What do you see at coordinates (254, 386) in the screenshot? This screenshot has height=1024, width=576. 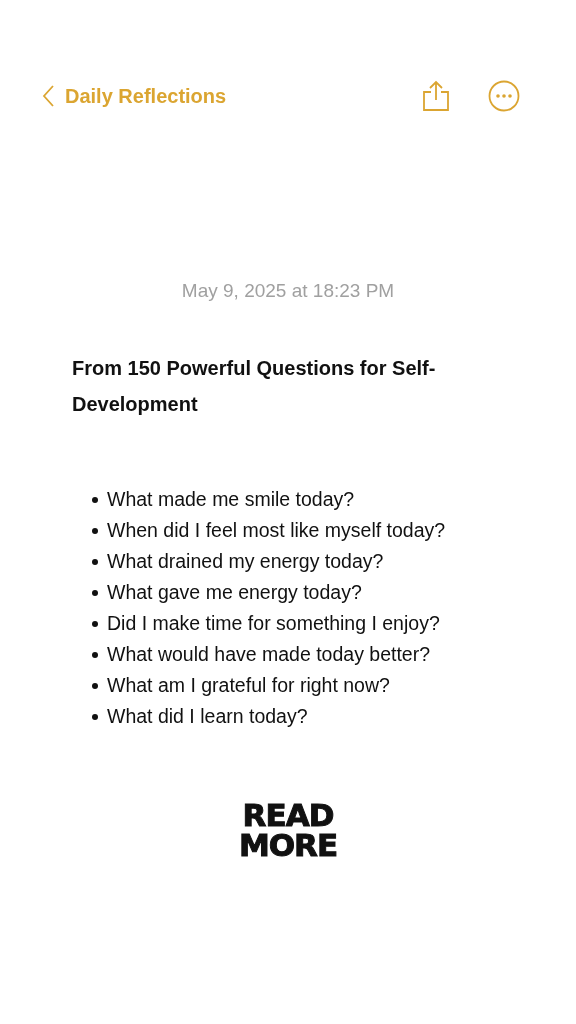 I see `note-title: From 150 Powerful Questions for Self-Development` at bounding box center [254, 386].